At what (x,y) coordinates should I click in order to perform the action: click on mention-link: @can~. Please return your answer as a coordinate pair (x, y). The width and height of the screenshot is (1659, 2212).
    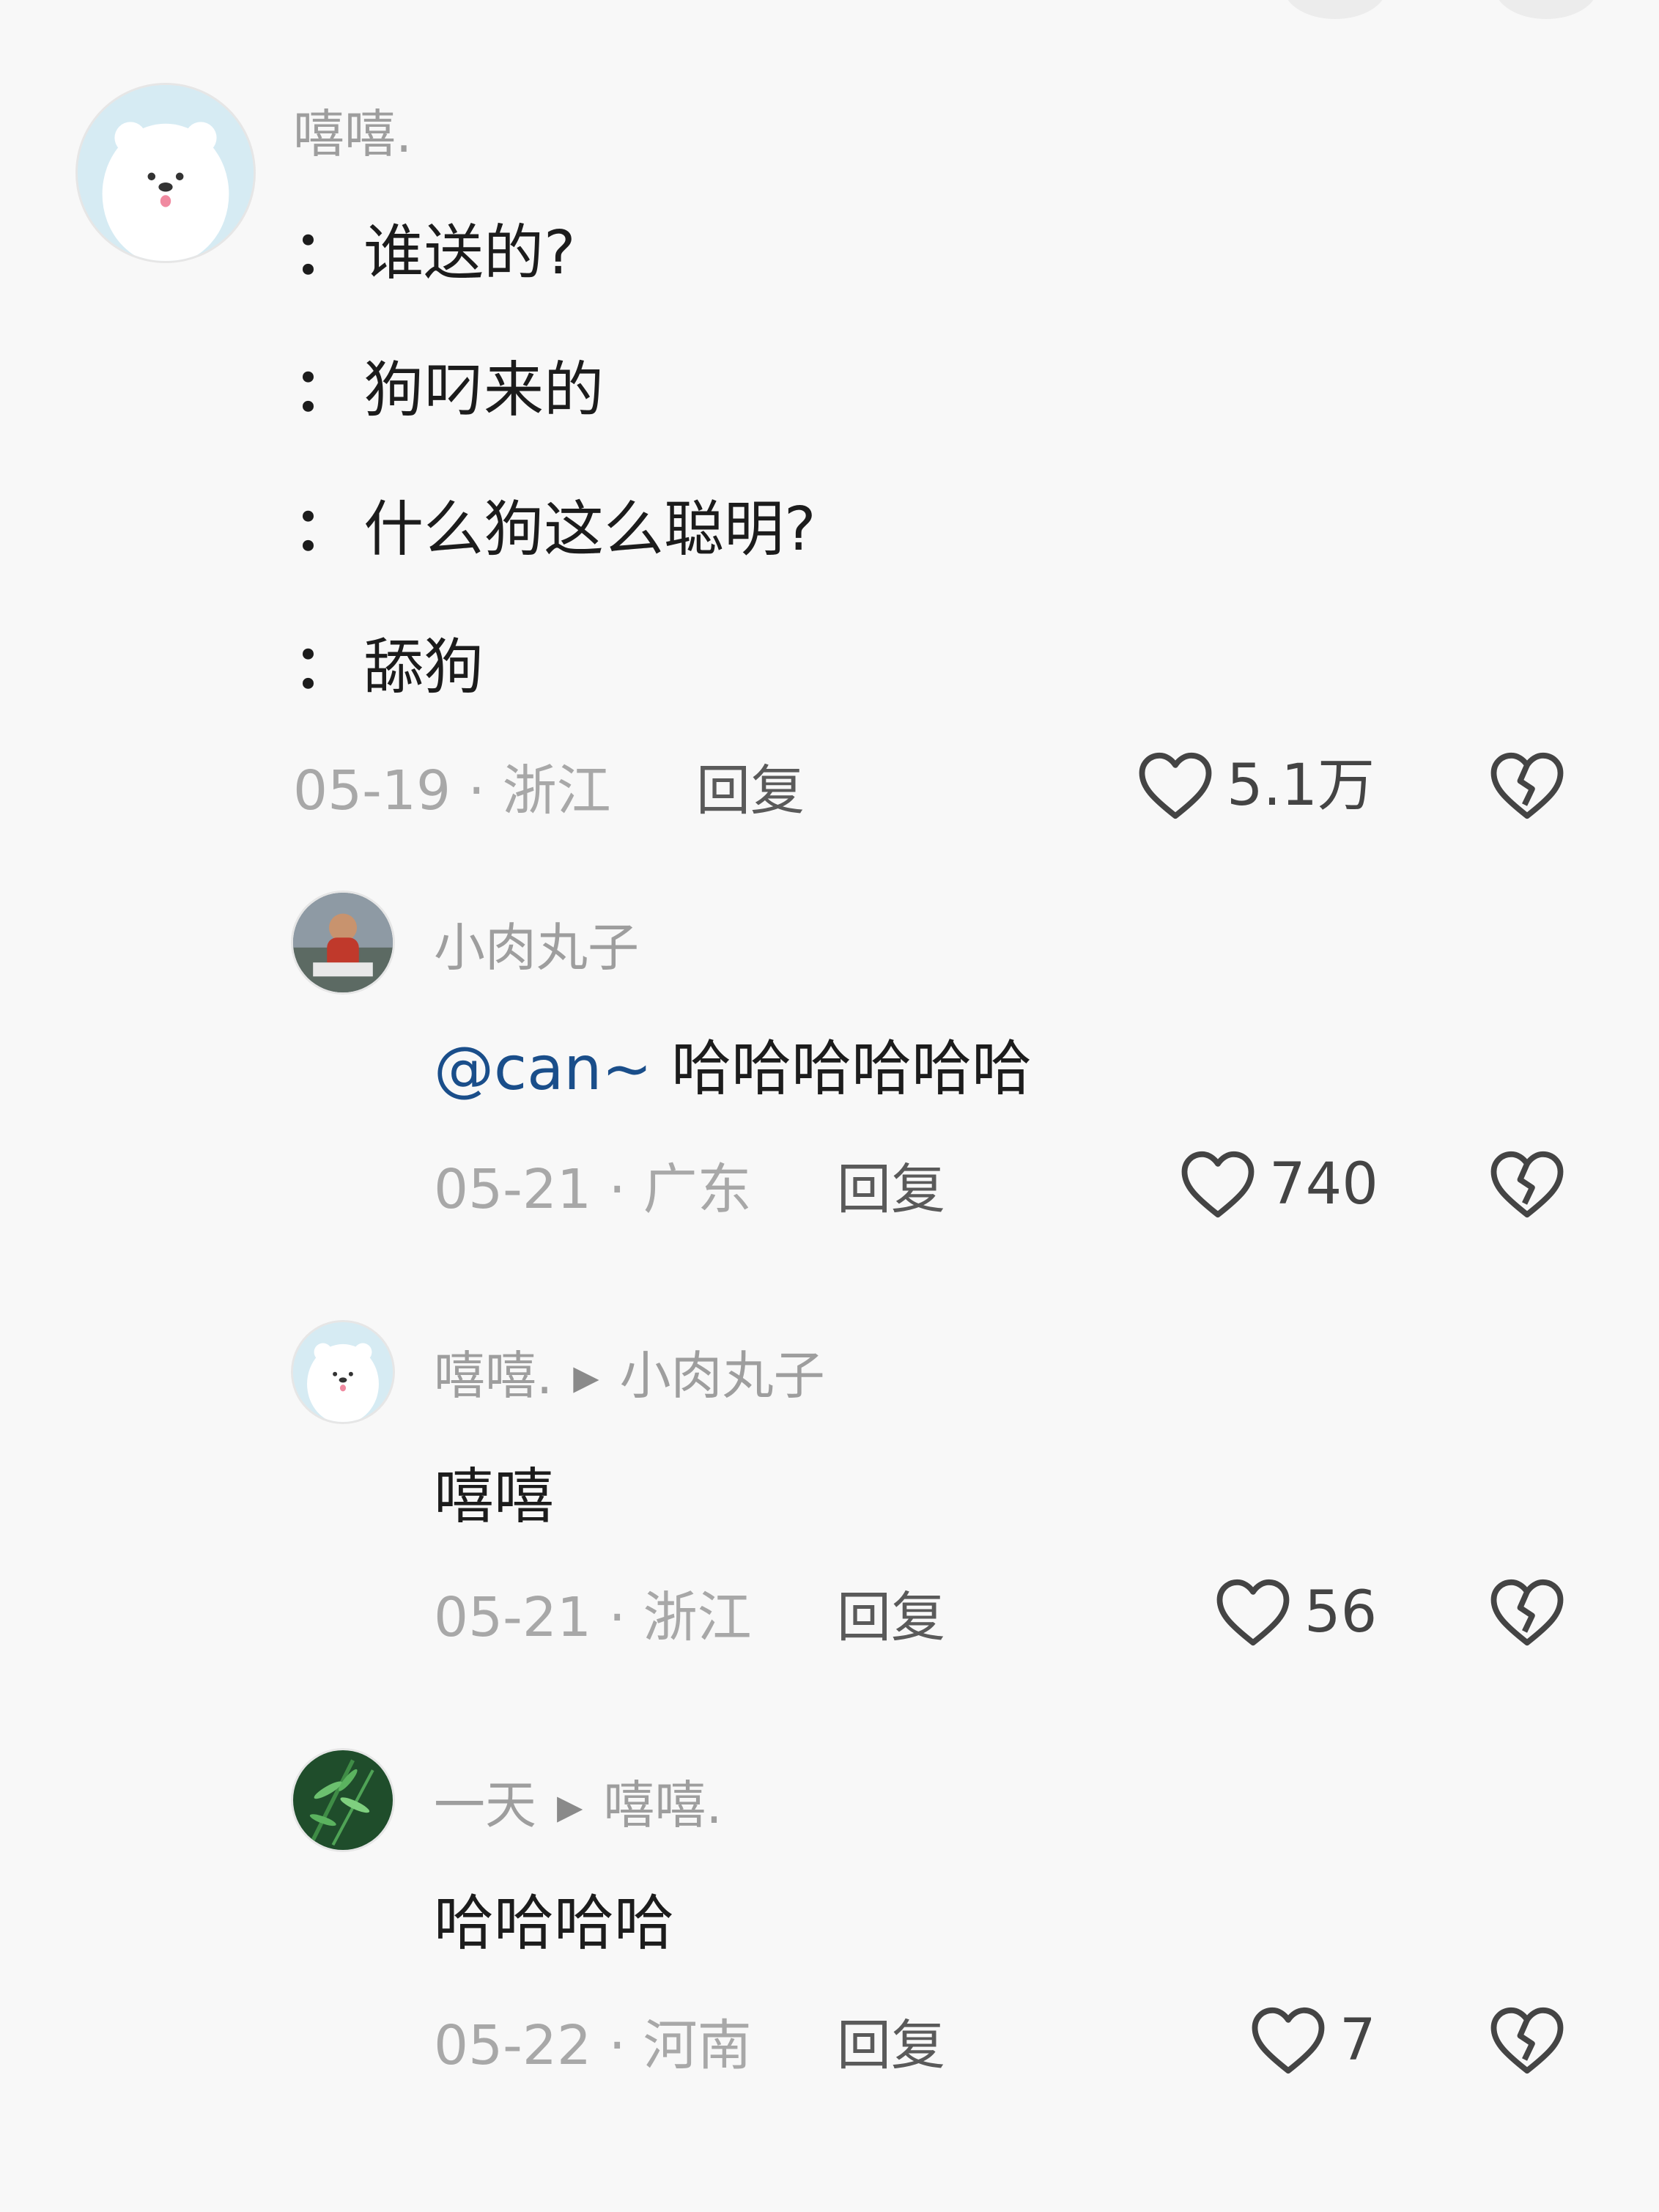
    Looking at the image, I should click on (543, 1069).